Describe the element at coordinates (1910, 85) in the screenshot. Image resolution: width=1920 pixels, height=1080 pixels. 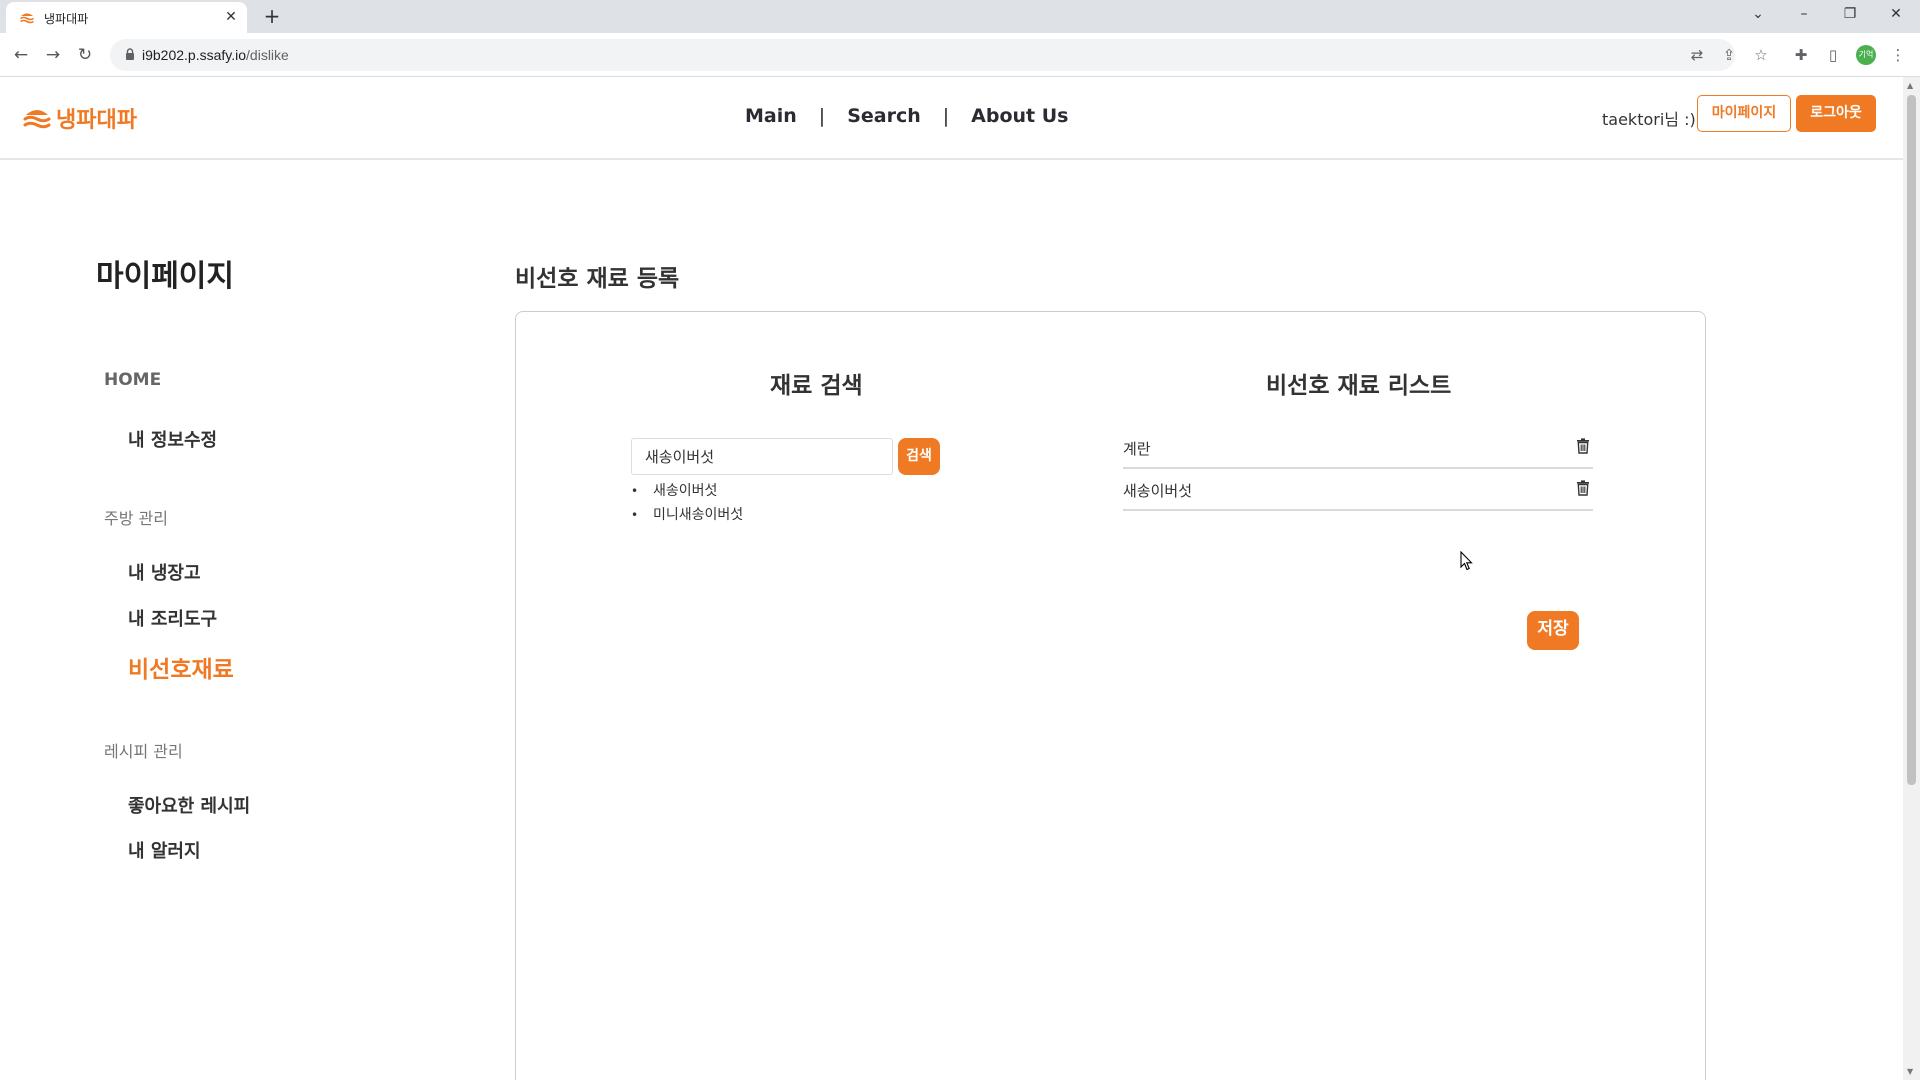
I see `scroll-up-icon: ▲` at that location.